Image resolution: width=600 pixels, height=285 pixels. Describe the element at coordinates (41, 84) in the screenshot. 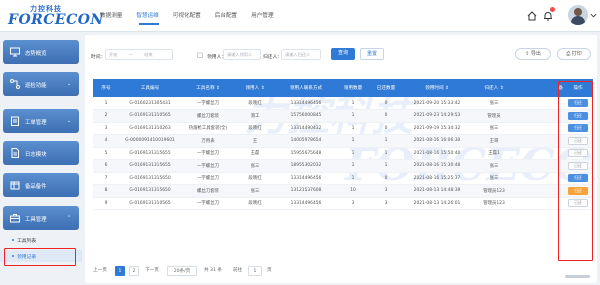

I see `sidebar-item-inspection: 巡检功能 ⌄` at that location.